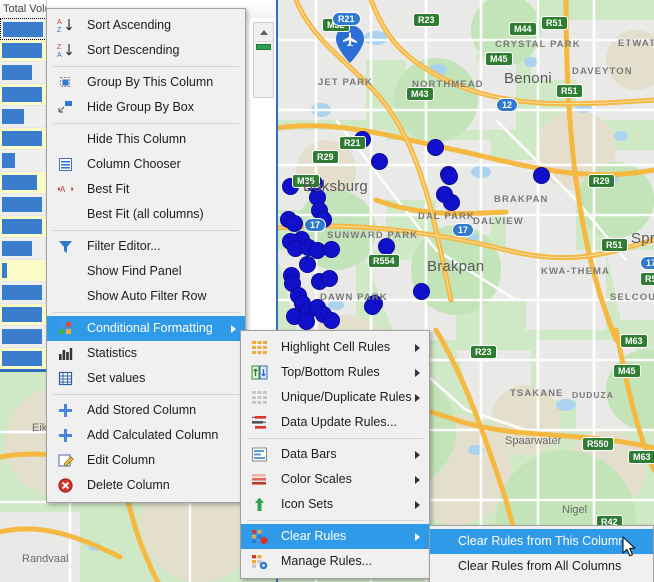 This screenshot has width=654, height=582. What do you see at coordinates (133, 50) in the screenshot?
I see `menu-item-label: Sort Descending` at bounding box center [133, 50].